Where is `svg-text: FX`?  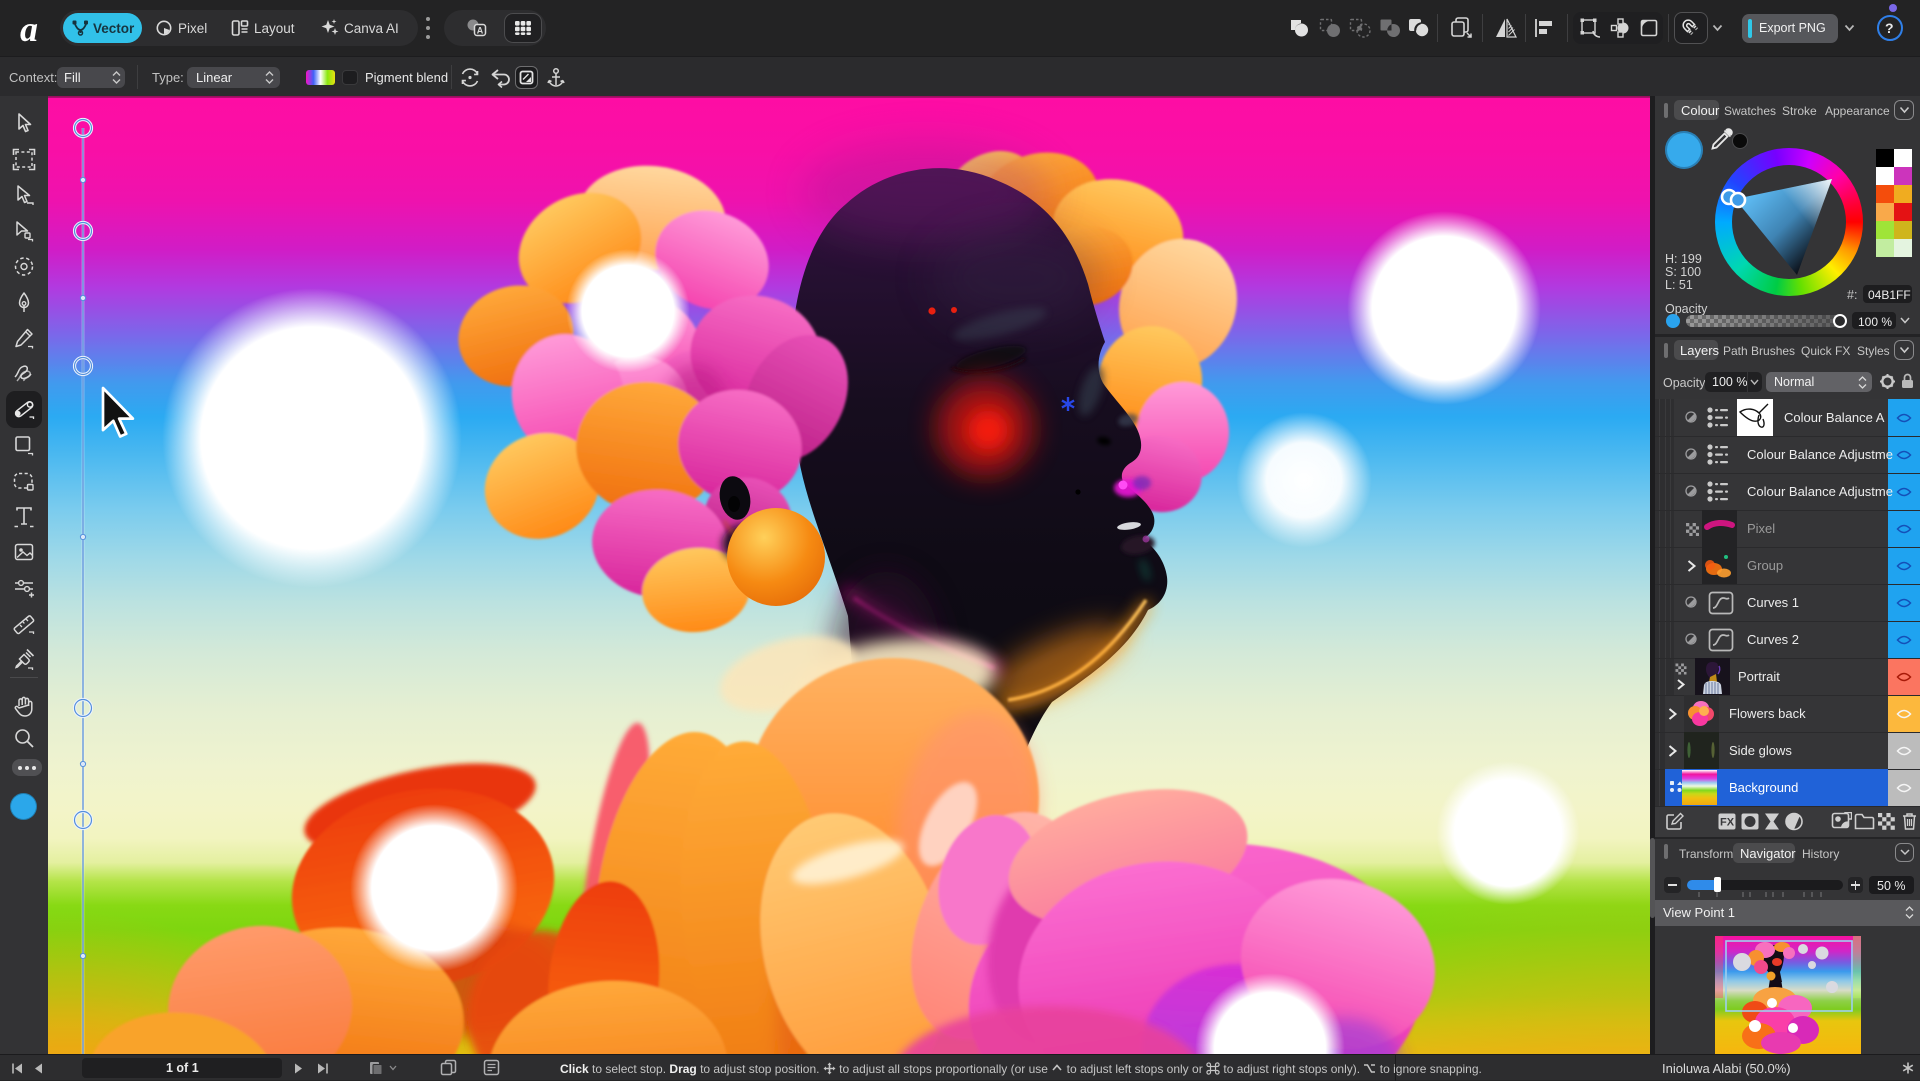 svg-text: FX is located at coordinates (1727, 823).